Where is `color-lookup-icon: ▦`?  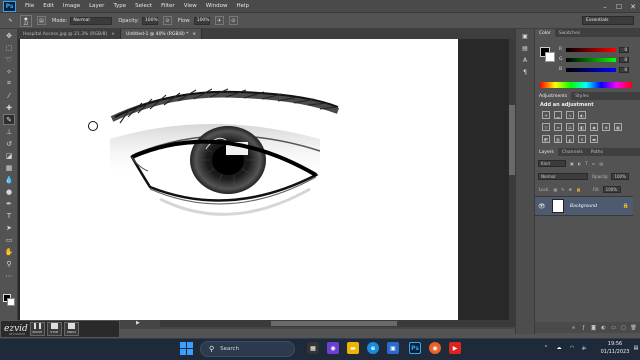 color-lookup-icon: ▦ is located at coordinates (618, 127).